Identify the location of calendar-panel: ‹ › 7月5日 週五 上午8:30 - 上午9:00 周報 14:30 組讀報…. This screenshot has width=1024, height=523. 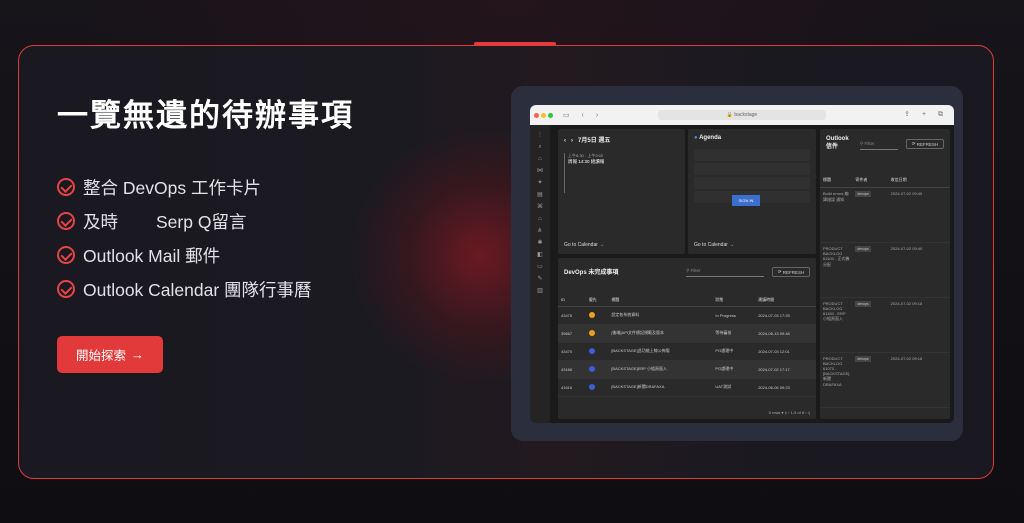
(621, 191).